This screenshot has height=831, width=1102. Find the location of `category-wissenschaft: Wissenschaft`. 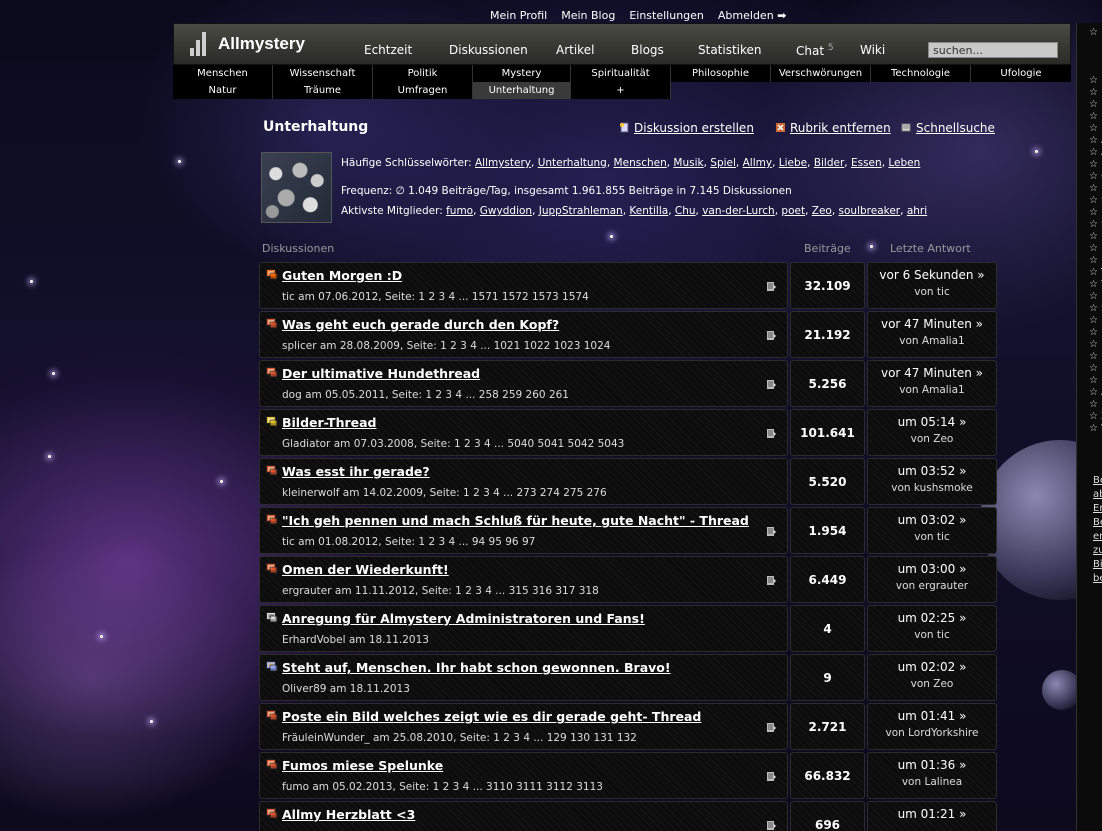

category-wissenschaft: Wissenschaft is located at coordinates (323, 73).